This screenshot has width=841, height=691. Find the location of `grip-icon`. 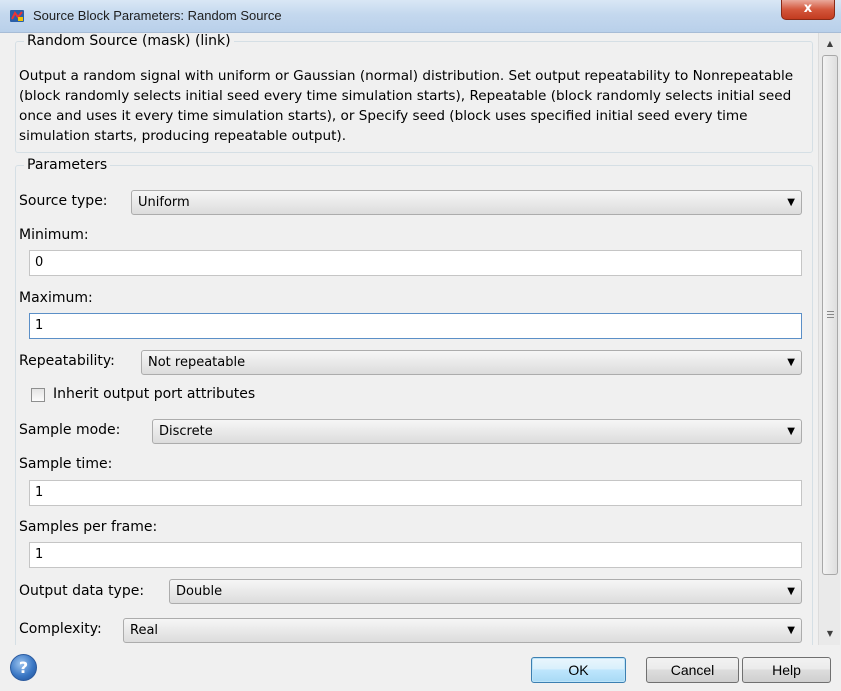

grip-icon is located at coordinates (830, 314).